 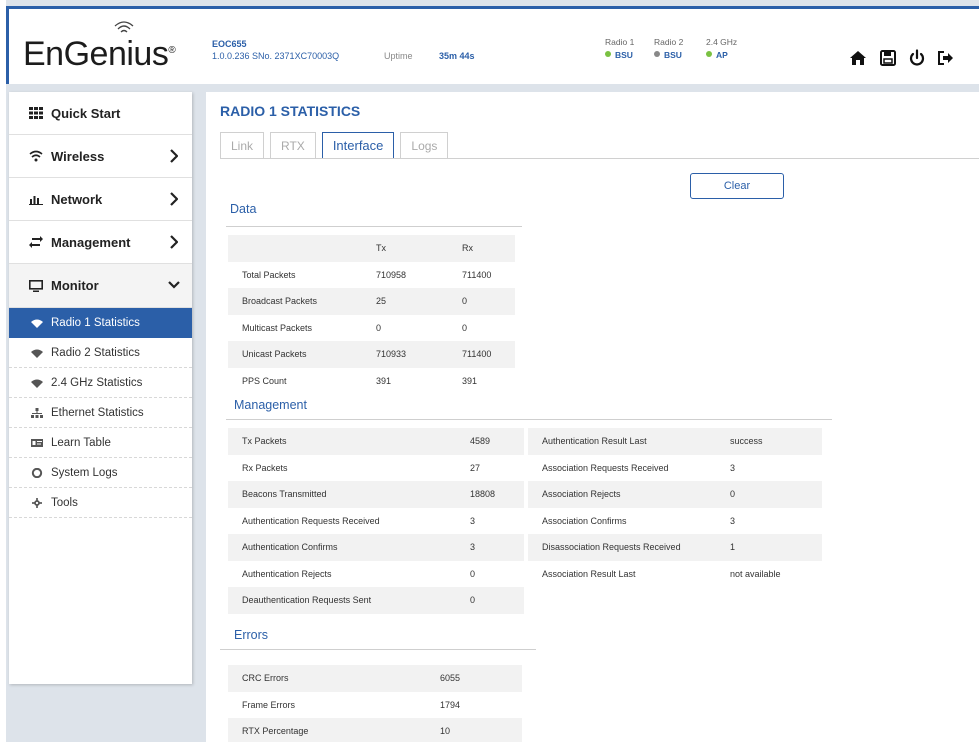 I want to click on sidebar-item-radio2-statistics: Radio 2 Statistics, so click(x=100, y=353).